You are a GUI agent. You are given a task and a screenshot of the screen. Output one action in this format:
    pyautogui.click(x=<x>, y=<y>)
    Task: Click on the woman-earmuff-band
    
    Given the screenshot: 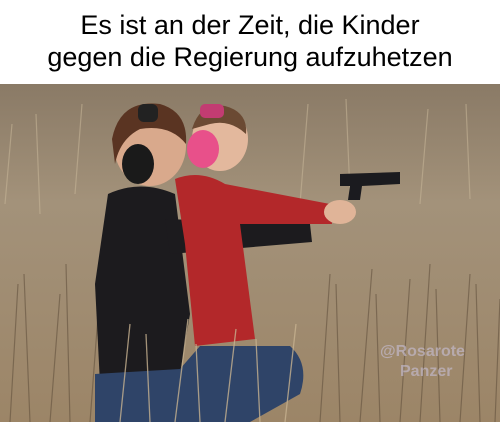 What is the action you would take?
    pyautogui.click(x=148, y=113)
    